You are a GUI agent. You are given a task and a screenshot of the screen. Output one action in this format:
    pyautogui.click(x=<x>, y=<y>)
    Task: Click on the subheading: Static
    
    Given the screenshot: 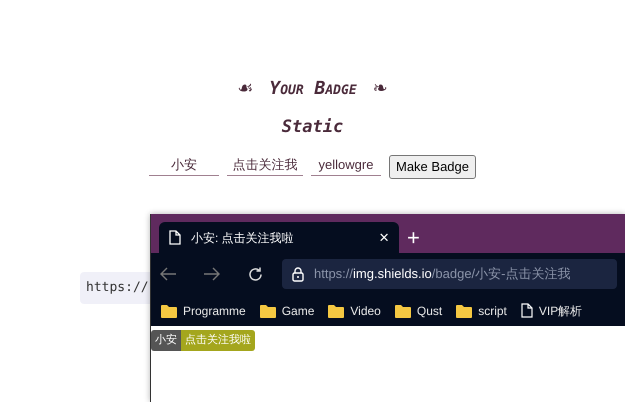 What is the action you would take?
    pyautogui.click(x=313, y=127)
    